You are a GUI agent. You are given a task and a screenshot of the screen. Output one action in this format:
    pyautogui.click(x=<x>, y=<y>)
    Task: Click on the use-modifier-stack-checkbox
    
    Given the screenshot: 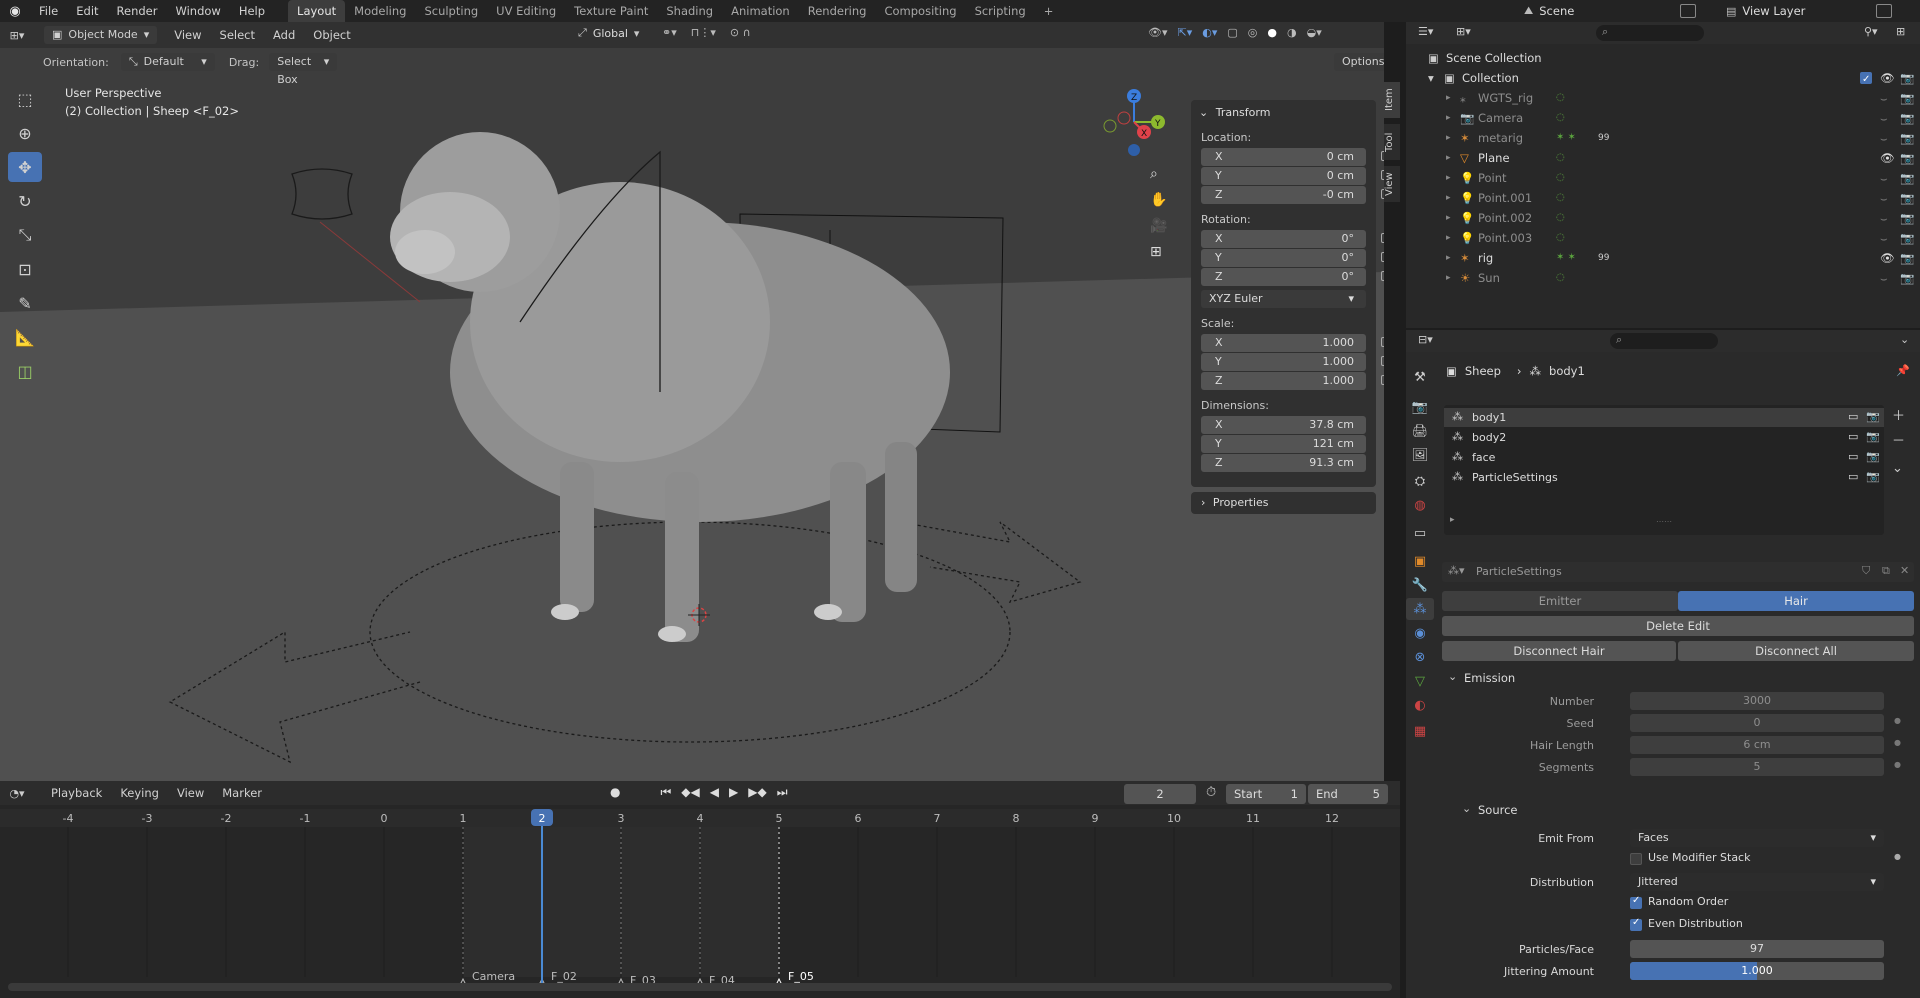 What is the action you would take?
    pyautogui.click(x=1636, y=859)
    